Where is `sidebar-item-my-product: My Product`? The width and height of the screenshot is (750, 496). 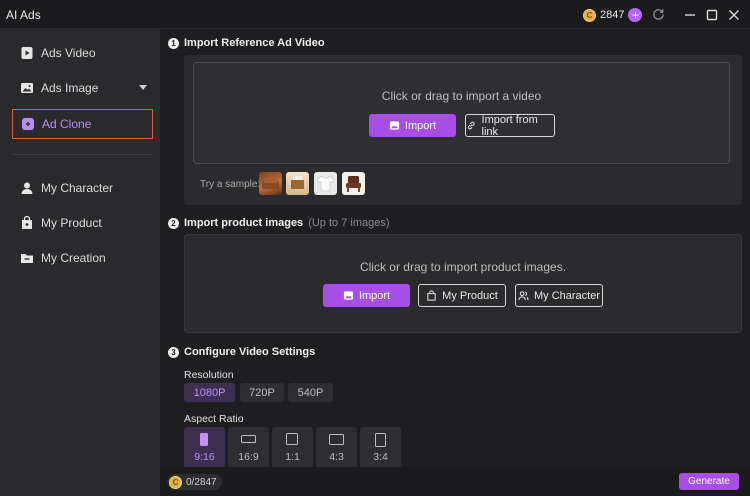
sidebar-item-my-product: My Product is located at coordinates (82, 223).